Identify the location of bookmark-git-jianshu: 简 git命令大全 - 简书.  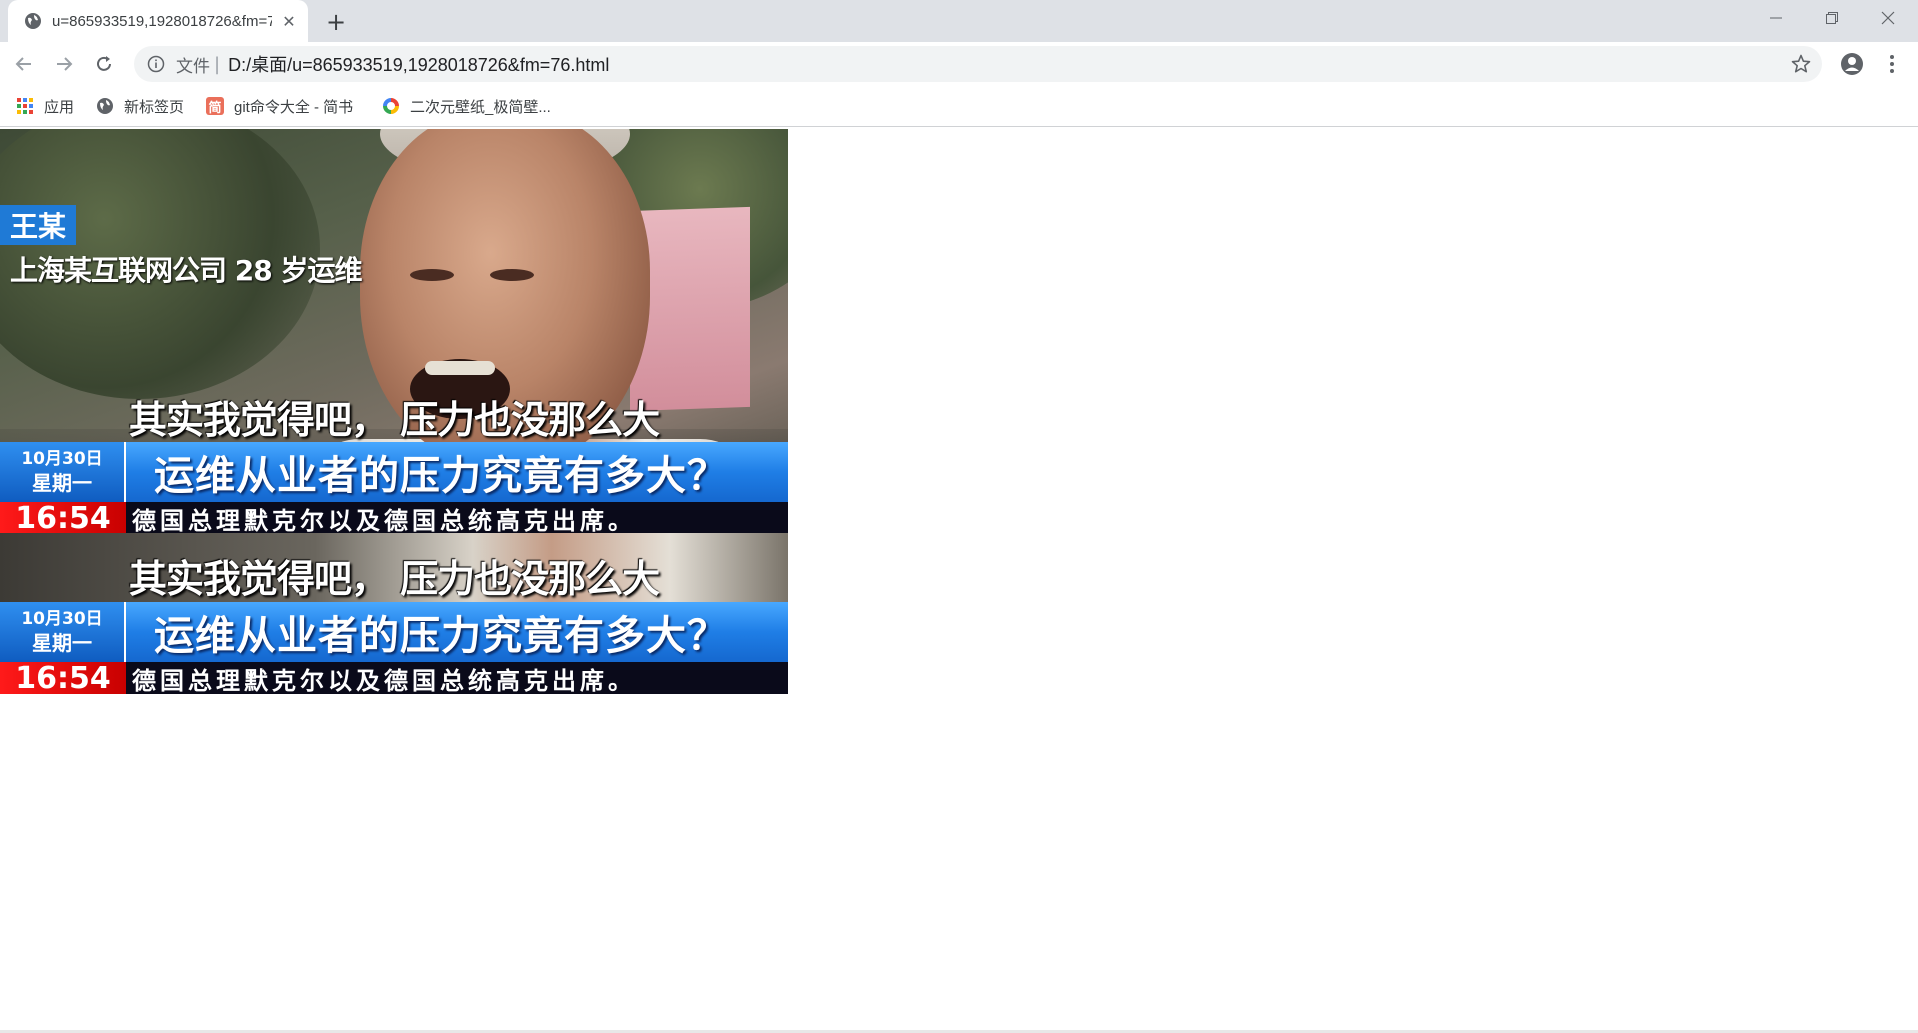
(279, 106).